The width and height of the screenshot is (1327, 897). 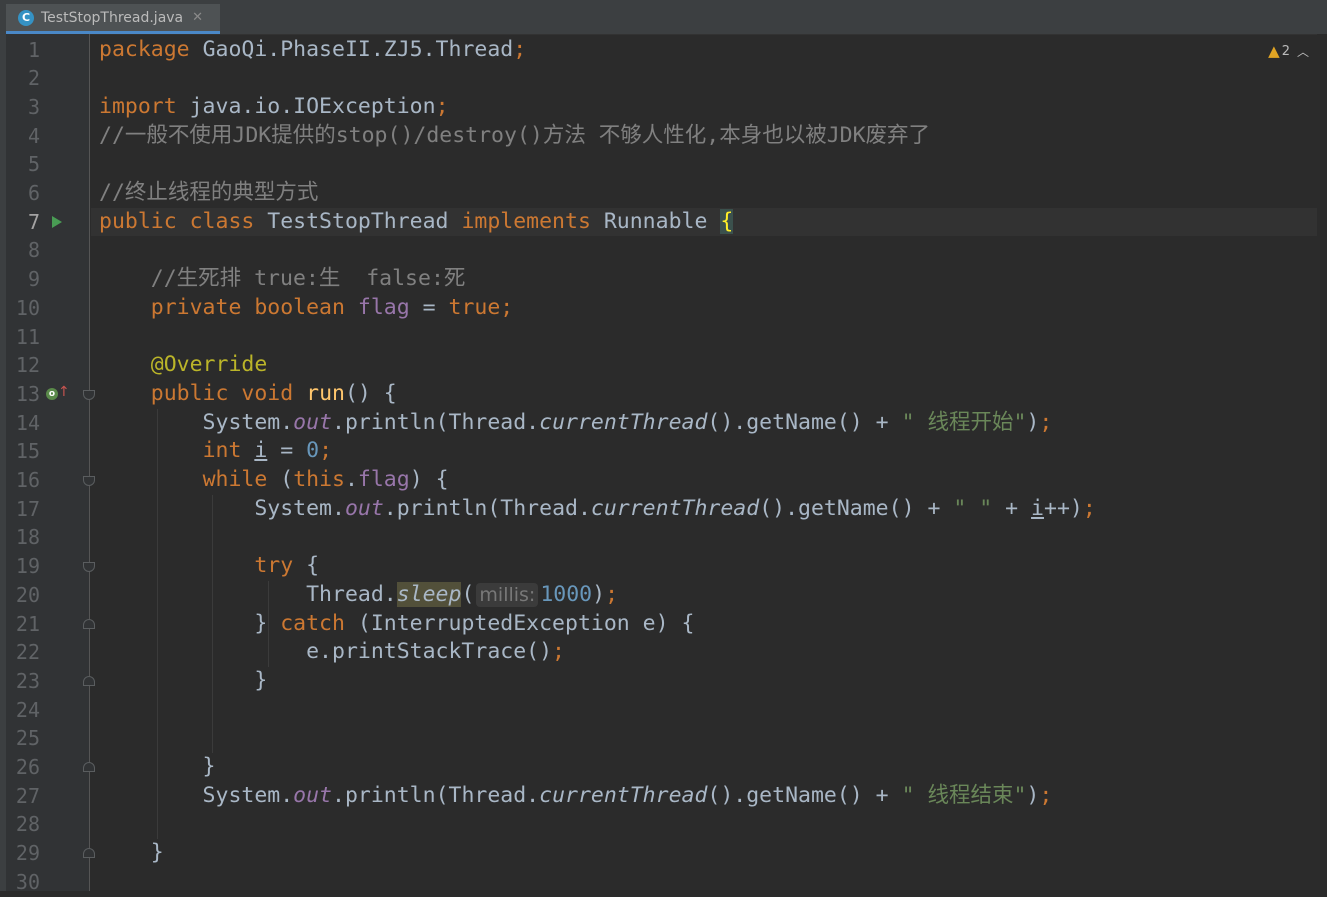 I want to click on code-line: import java.io.IOException;, so click(x=274, y=107).